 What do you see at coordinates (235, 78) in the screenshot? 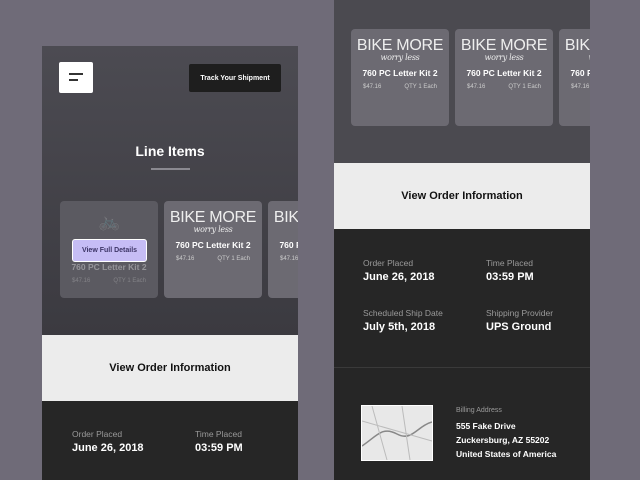
I see `track-shipment-button: Track Your Shipment` at bounding box center [235, 78].